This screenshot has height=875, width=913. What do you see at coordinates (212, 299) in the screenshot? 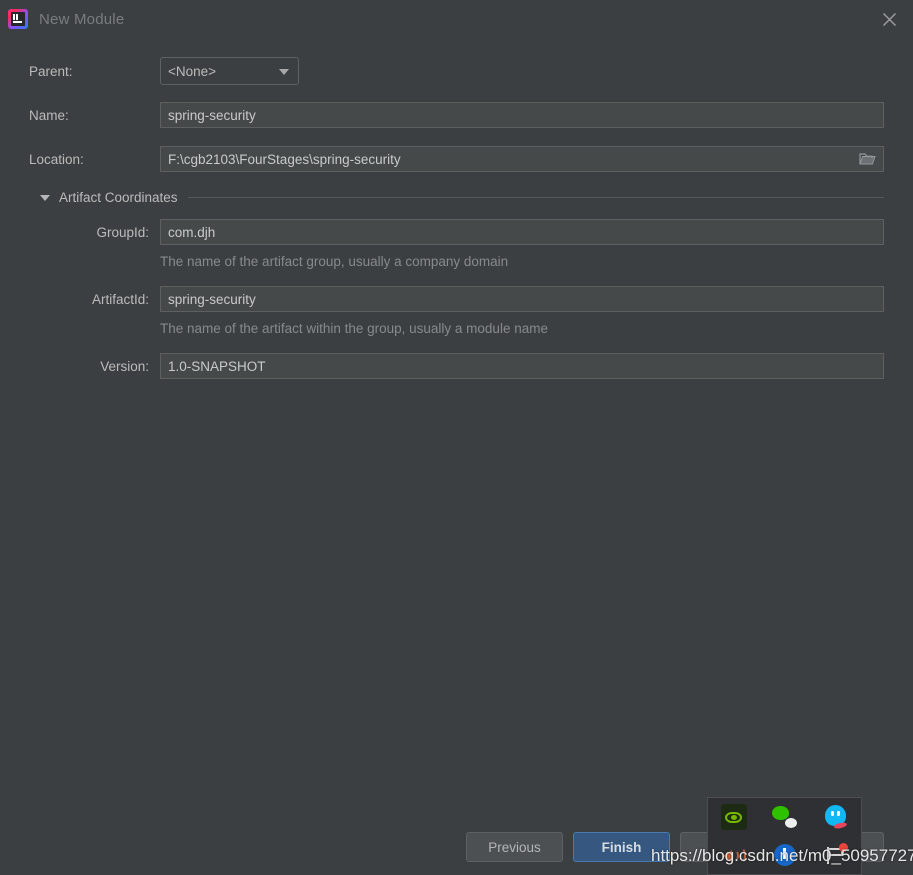
I see `artifact-id-input-value: spring-security` at bounding box center [212, 299].